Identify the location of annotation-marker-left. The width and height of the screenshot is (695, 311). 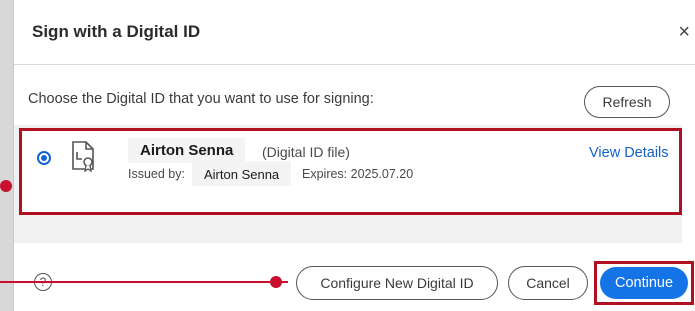
(6, 186).